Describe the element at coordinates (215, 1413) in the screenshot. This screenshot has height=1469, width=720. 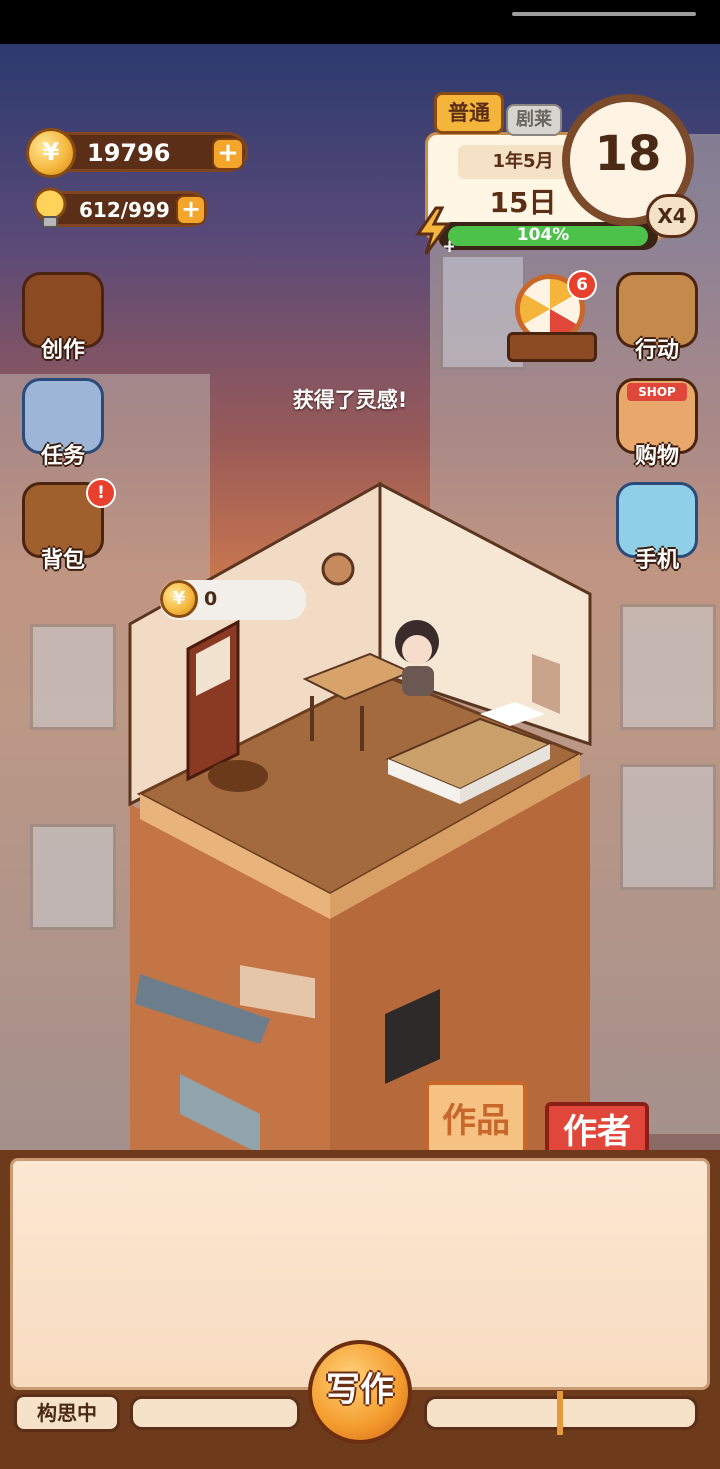
I see `progress-bar-left` at that location.